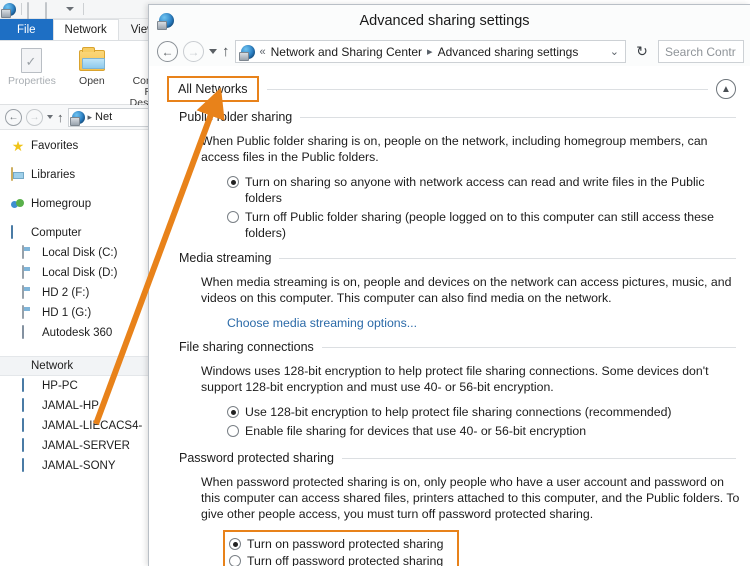 This screenshot has width=750, height=566. What do you see at coordinates (56, 233) in the screenshot?
I see `nav-label: Computer` at bounding box center [56, 233].